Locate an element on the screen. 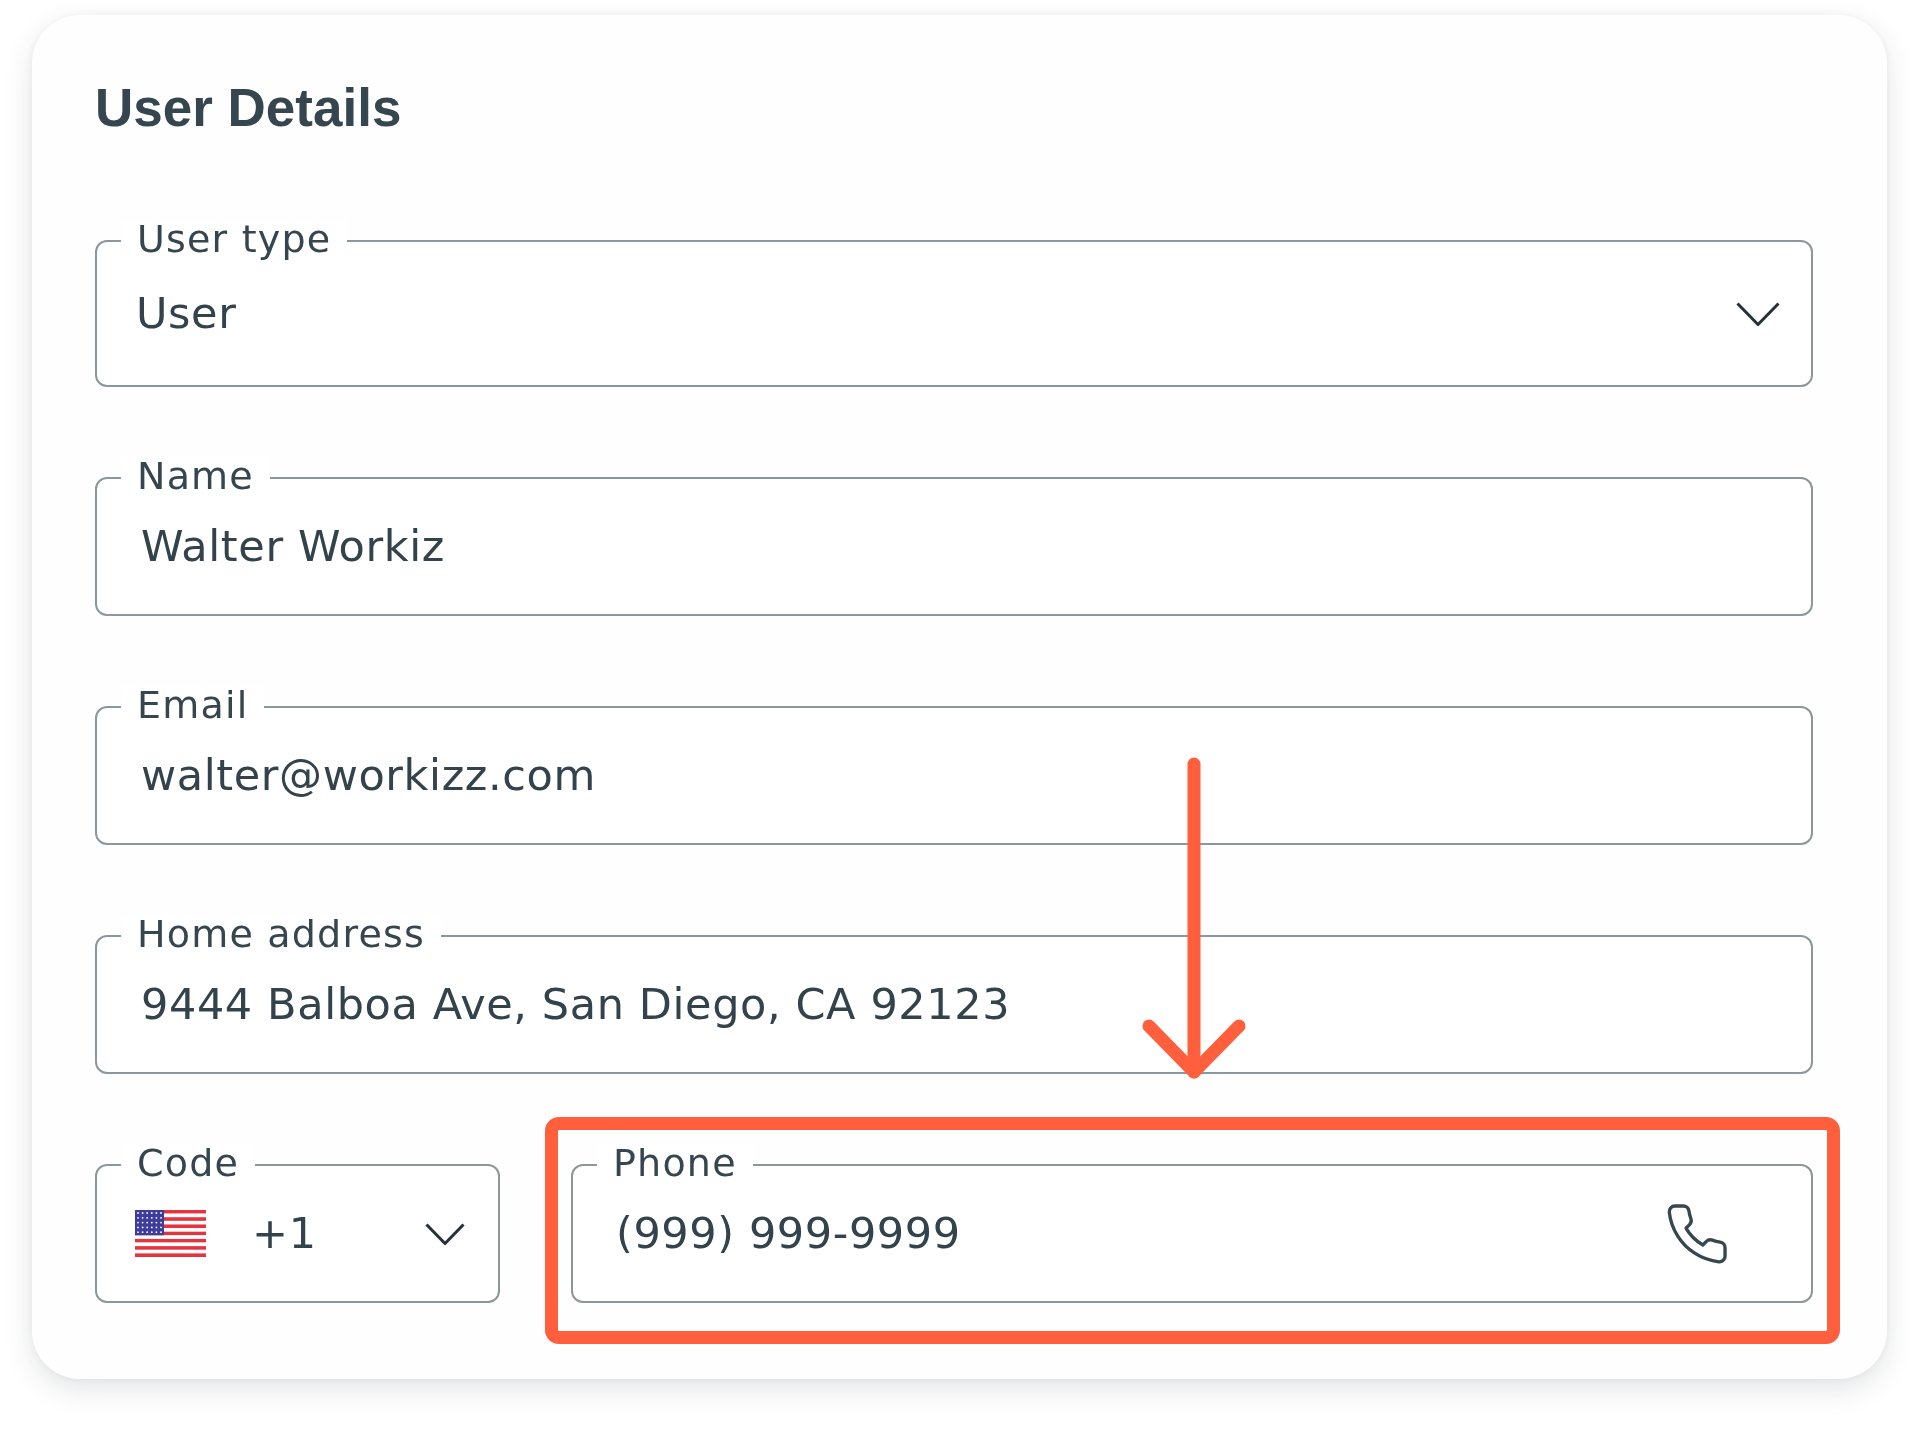 The width and height of the screenshot is (1918, 1430). field-value: Walter Workiz is located at coordinates (293, 546).